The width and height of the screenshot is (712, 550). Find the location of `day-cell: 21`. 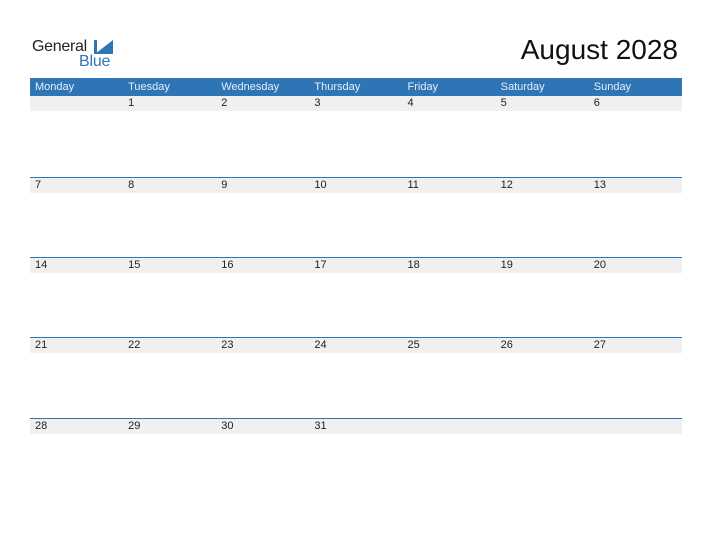

day-cell: 21 is located at coordinates (41, 345).